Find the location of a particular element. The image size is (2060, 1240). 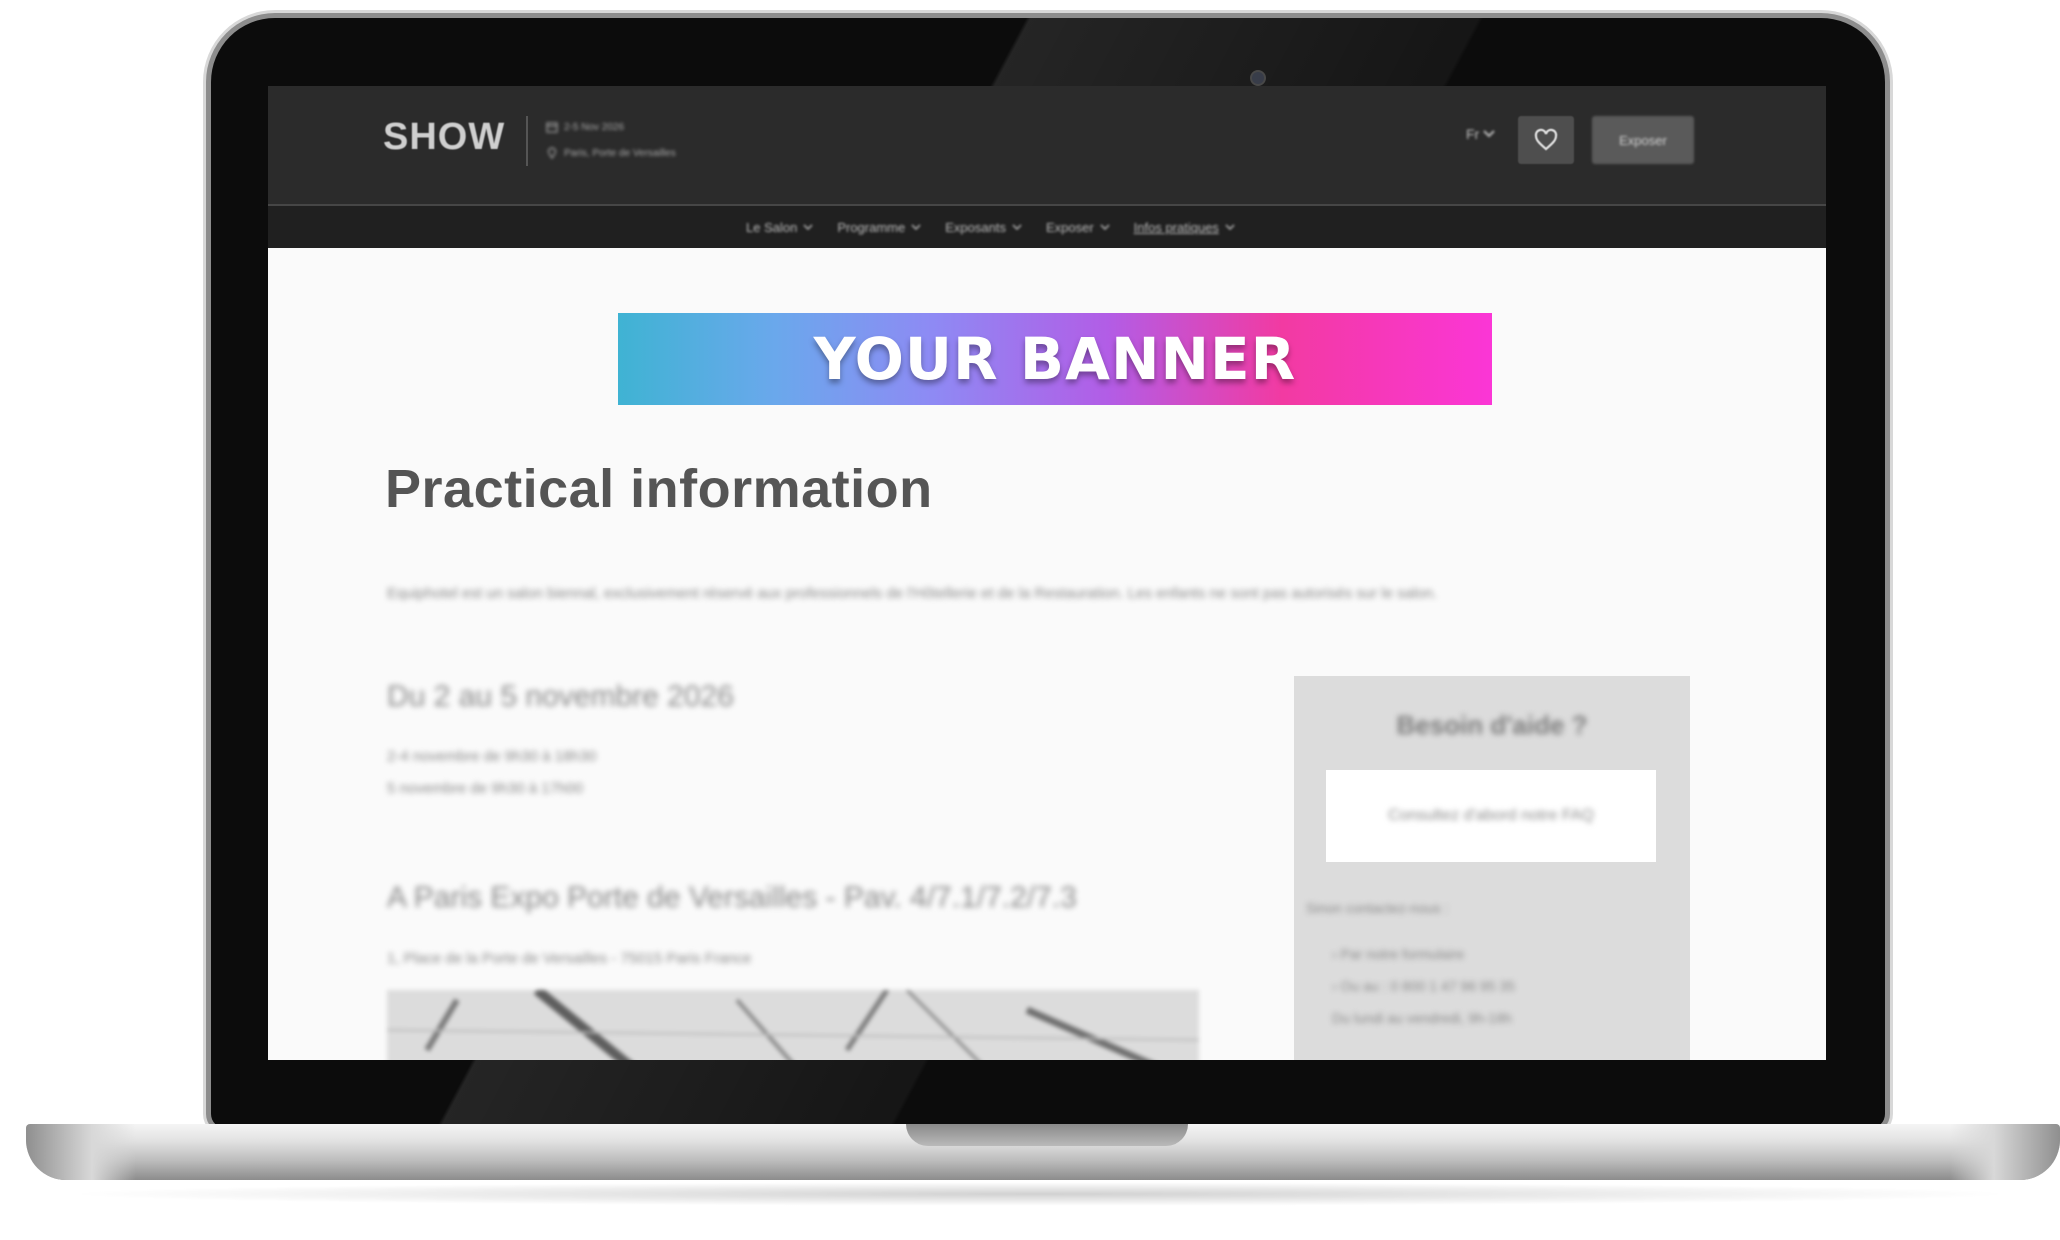

language-label: Fr is located at coordinates (1473, 134).